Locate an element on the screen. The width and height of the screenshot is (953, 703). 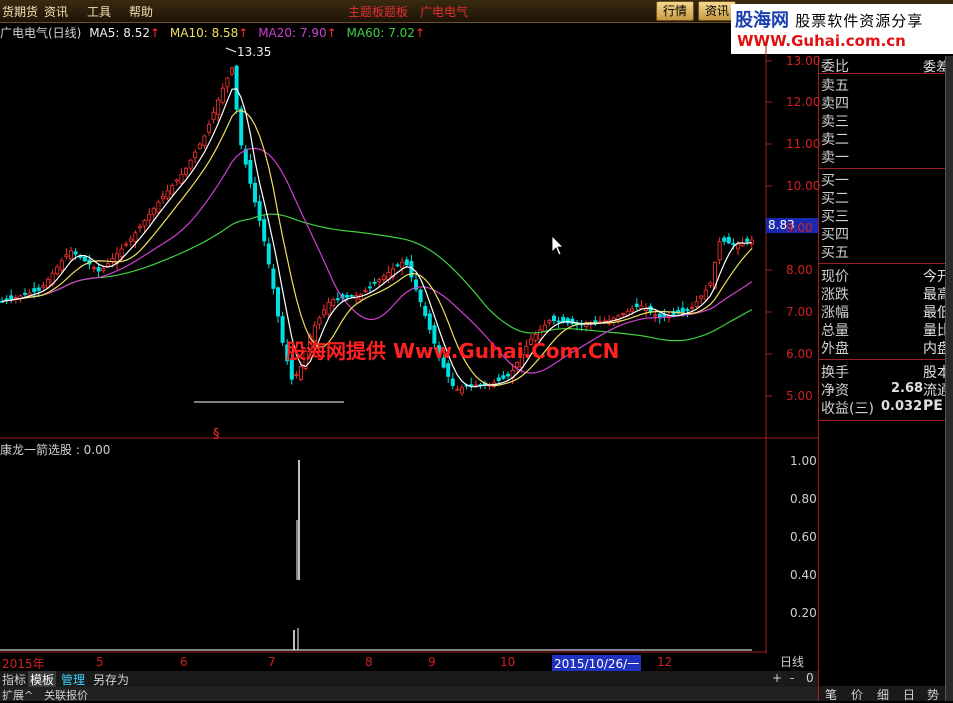
tab-template: 模板 is located at coordinates (42, 679).